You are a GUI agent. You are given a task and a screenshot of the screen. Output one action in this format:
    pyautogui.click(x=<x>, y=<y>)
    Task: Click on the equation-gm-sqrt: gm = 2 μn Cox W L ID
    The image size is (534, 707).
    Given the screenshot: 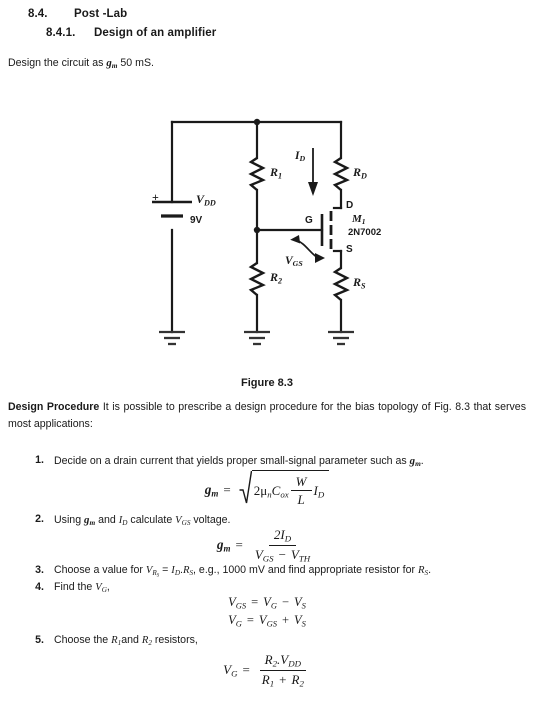 What is the action you would take?
    pyautogui.click(x=267, y=490)
    